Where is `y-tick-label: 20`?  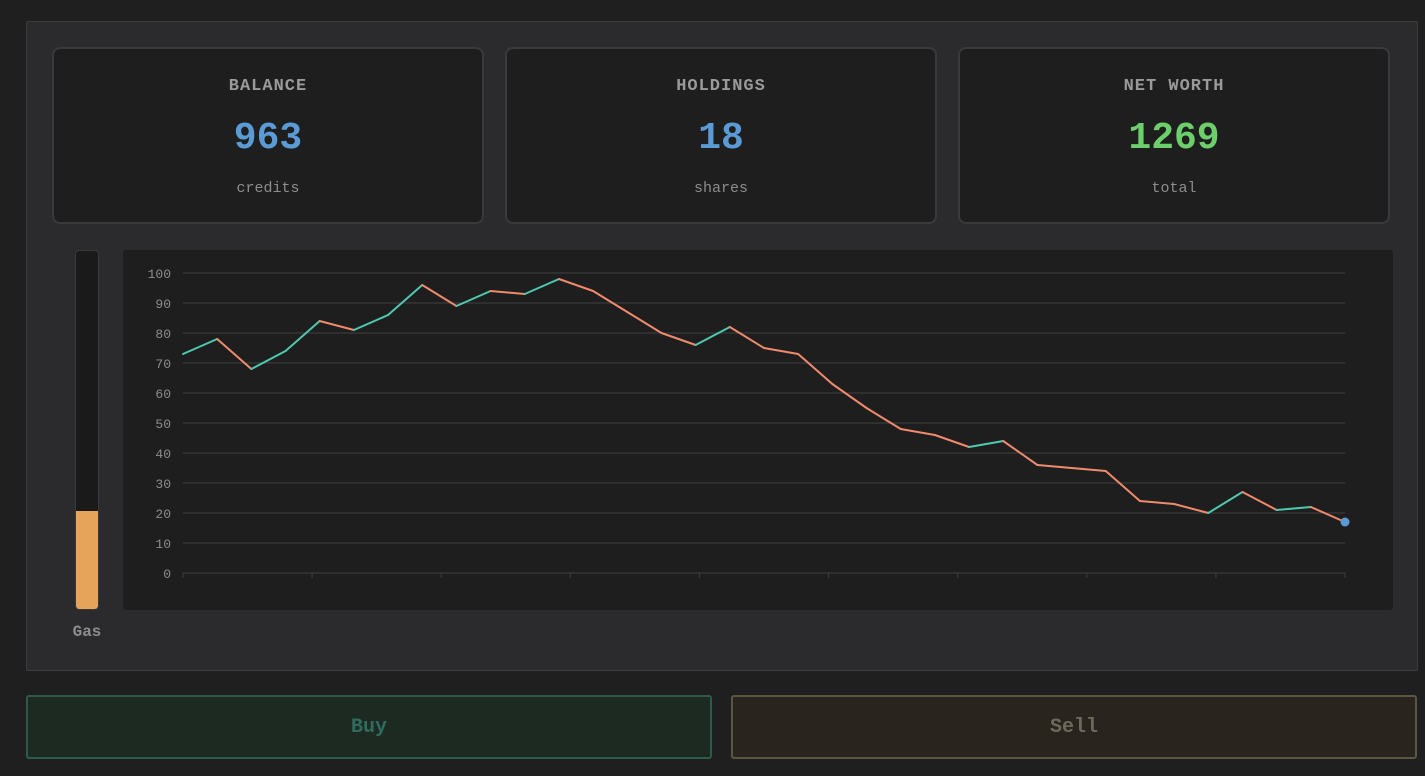 y-tick-label: 20 is located at coordinates (163, 514).